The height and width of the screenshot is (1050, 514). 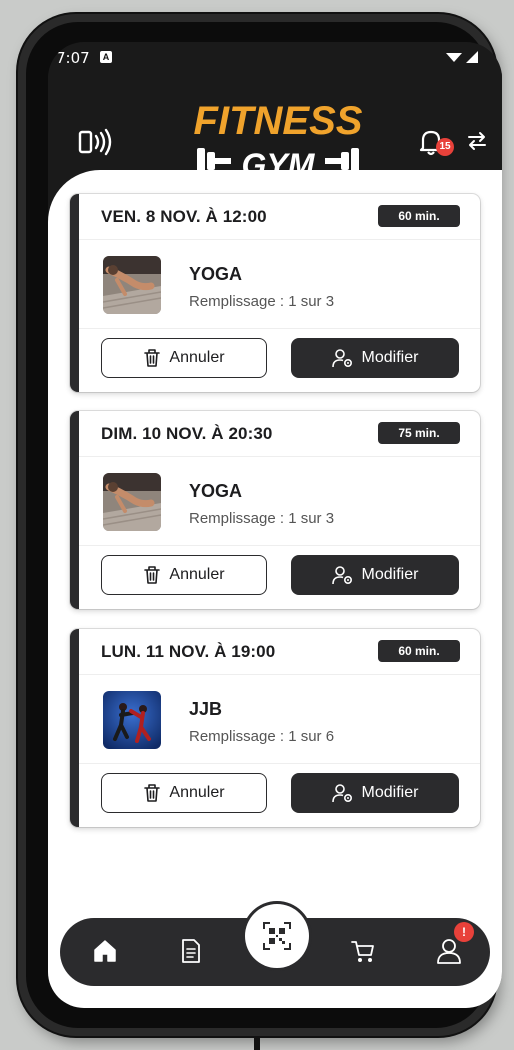 What do you see at coordinates (463, 59) in the screenshot?
I see `signal-battery-icon` at bounding box center [463, 59].